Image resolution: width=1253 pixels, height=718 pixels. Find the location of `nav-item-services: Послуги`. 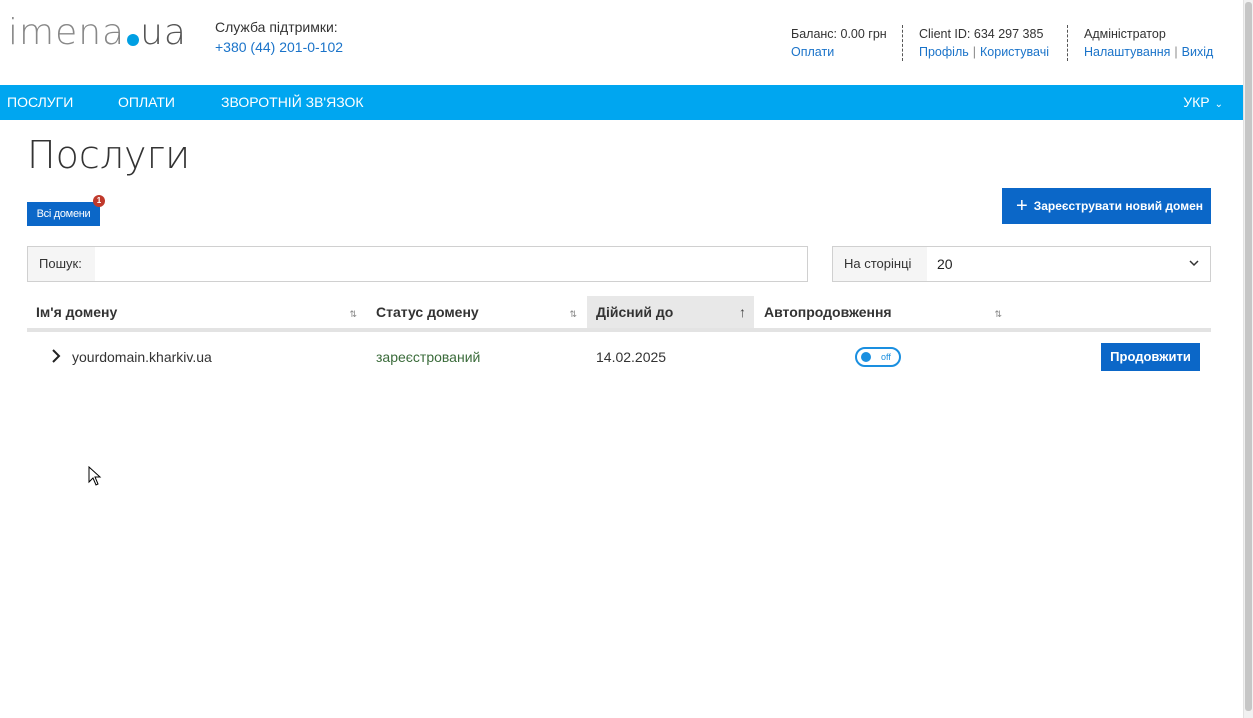

nav-item-services: Послуги is located at coordinates (40, 102).